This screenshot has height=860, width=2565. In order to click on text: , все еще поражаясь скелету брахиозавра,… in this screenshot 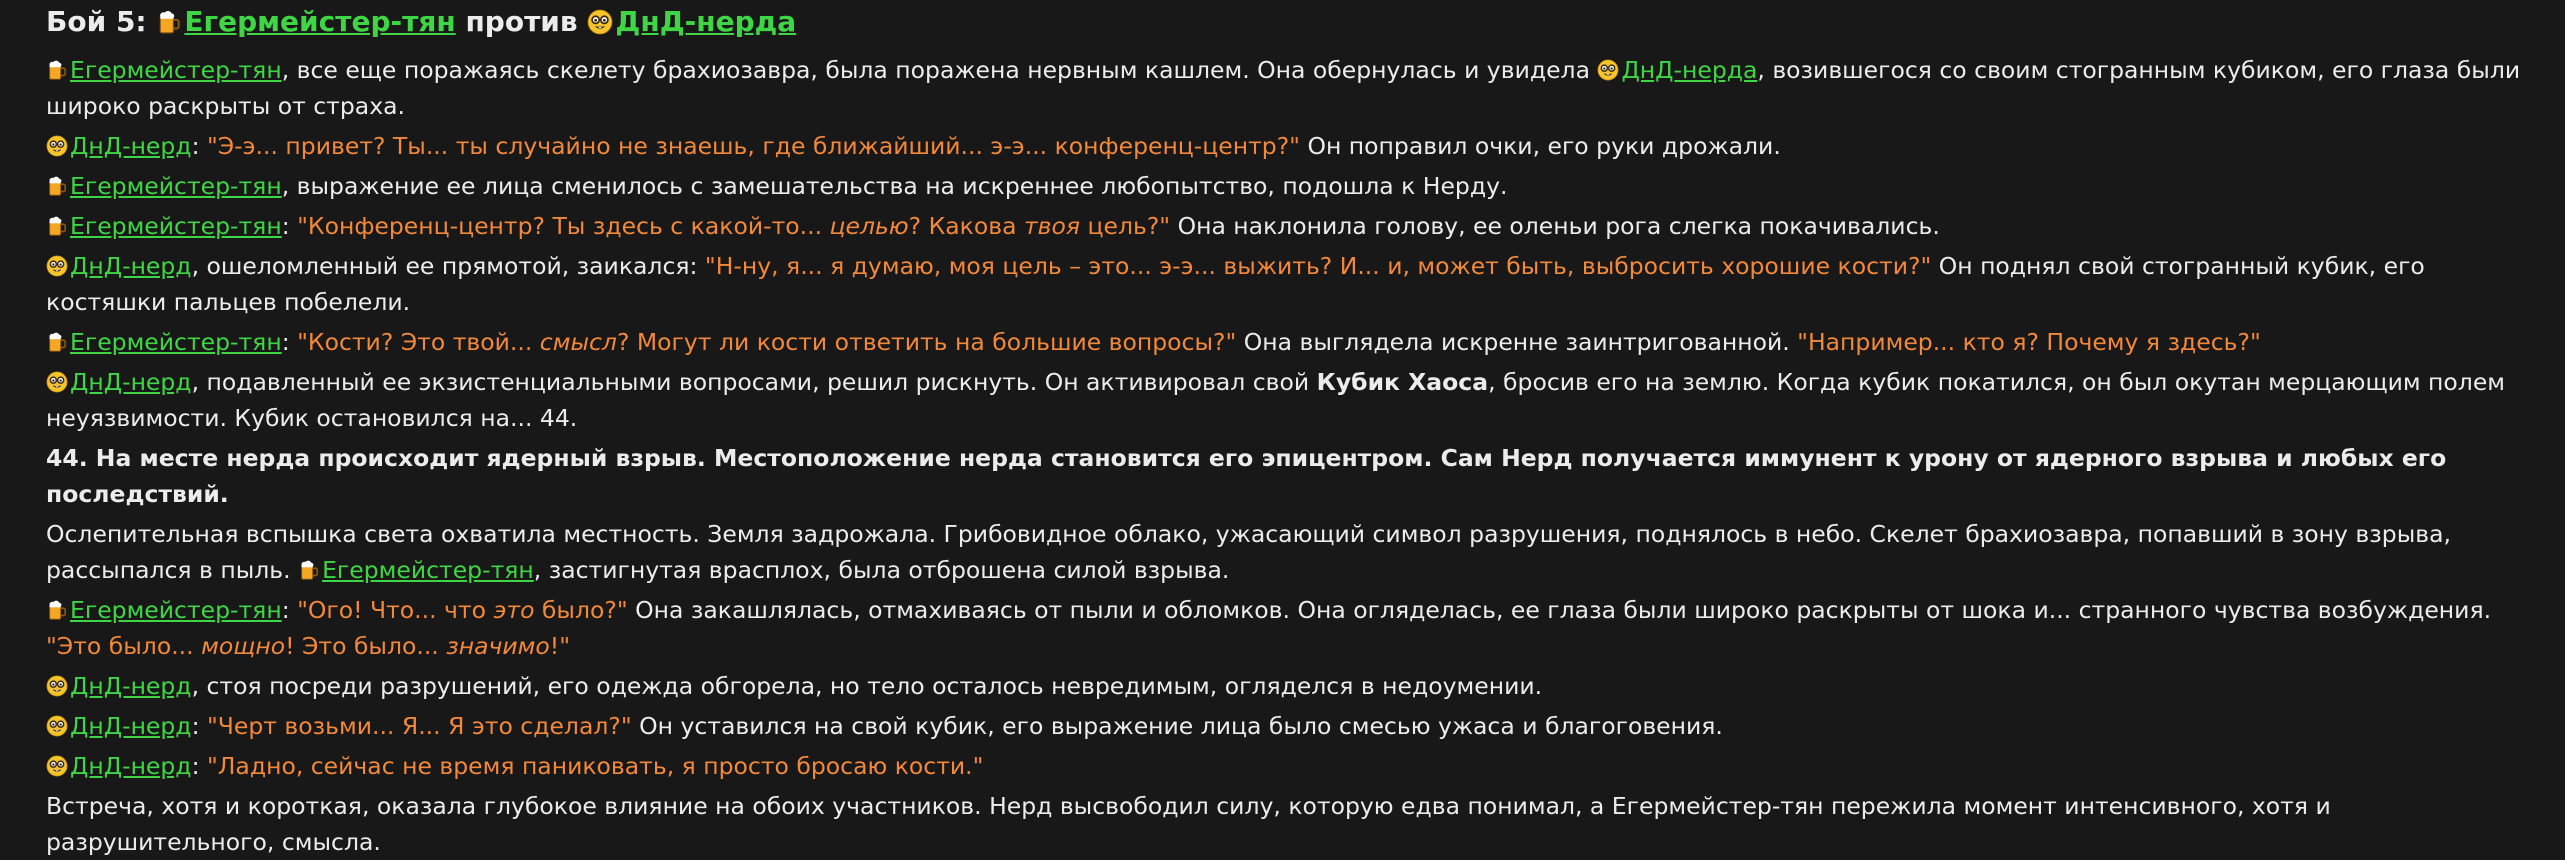, I will do `click(939, 70)`.